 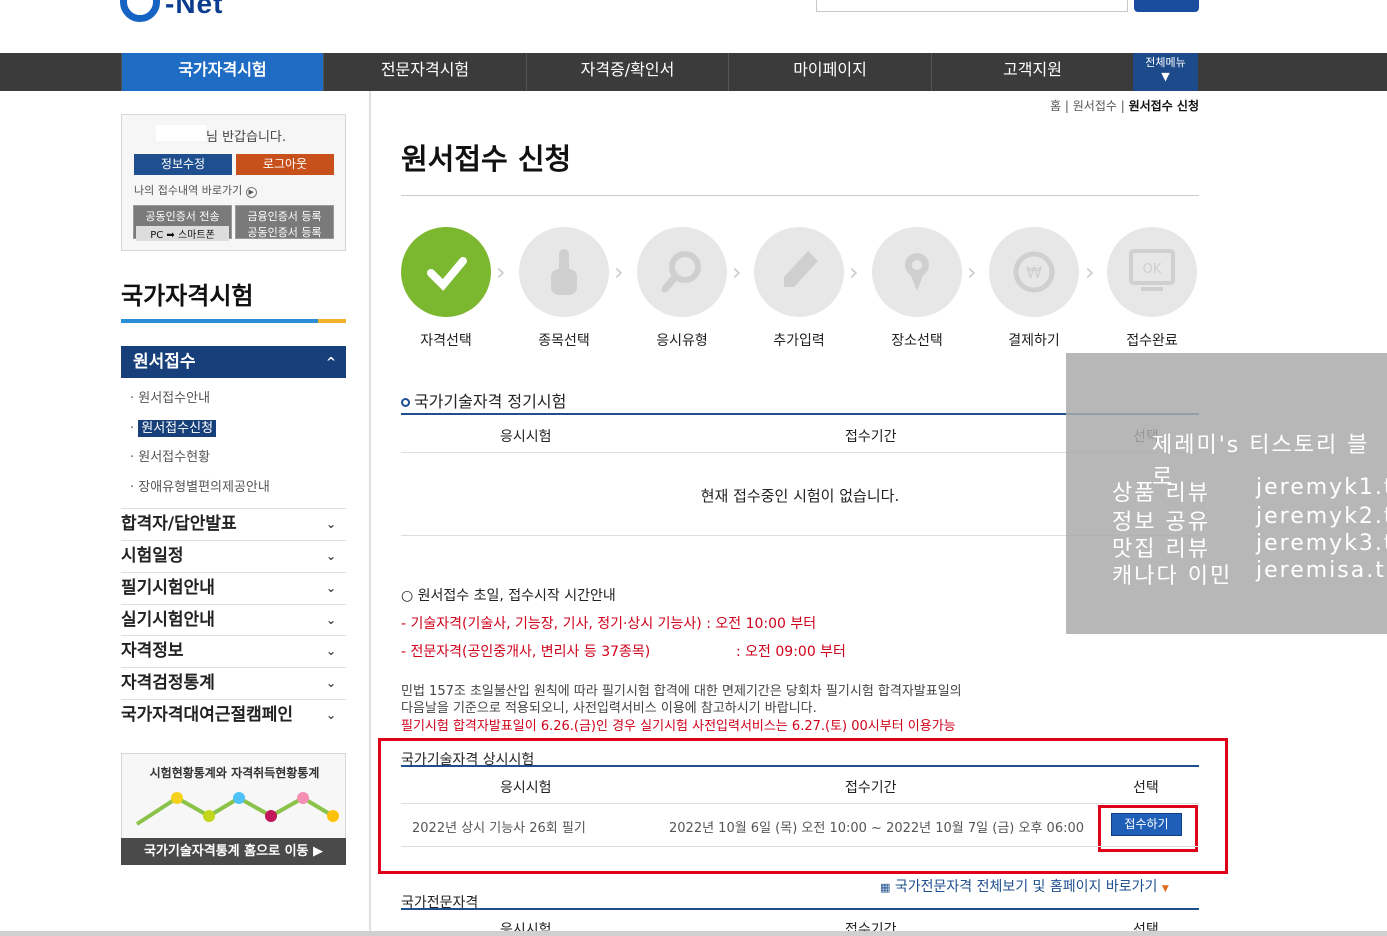 I want to click on all-menu-label: 전체메뉴, so click(x=1165, y=62).